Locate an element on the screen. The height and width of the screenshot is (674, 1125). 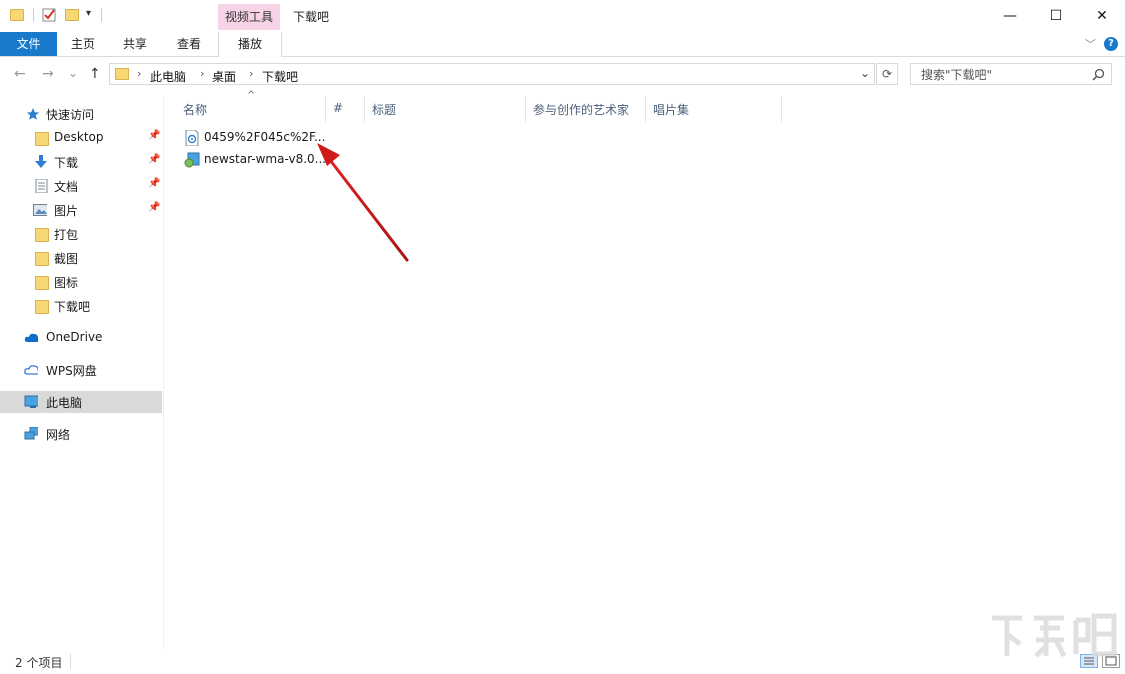
ribbon-tab-bar: 文件 主页 共享 查看 播放 ﹀ ? is located at coordinates (562, 44).